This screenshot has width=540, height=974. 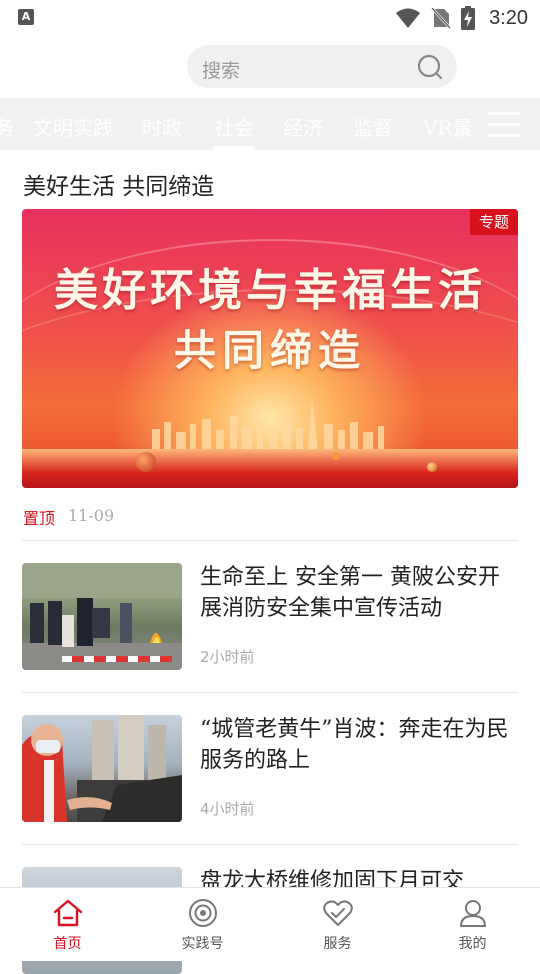 What do you see at coordinates (337, 913) in the screenshot?
I see `service-icon` at bounding box center [337, 913].